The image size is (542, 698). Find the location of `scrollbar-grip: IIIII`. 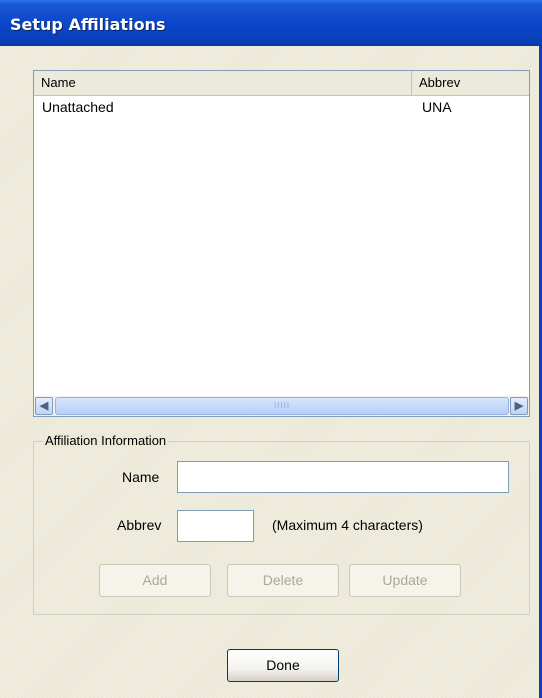

scrollbar-grip: IIIII is located at coordinates (282, 405).